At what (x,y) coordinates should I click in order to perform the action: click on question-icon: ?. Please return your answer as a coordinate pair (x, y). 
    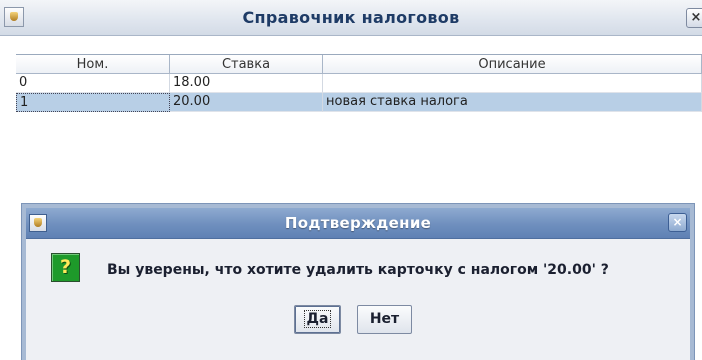
    Looking at the image, I should click on (65, 267).